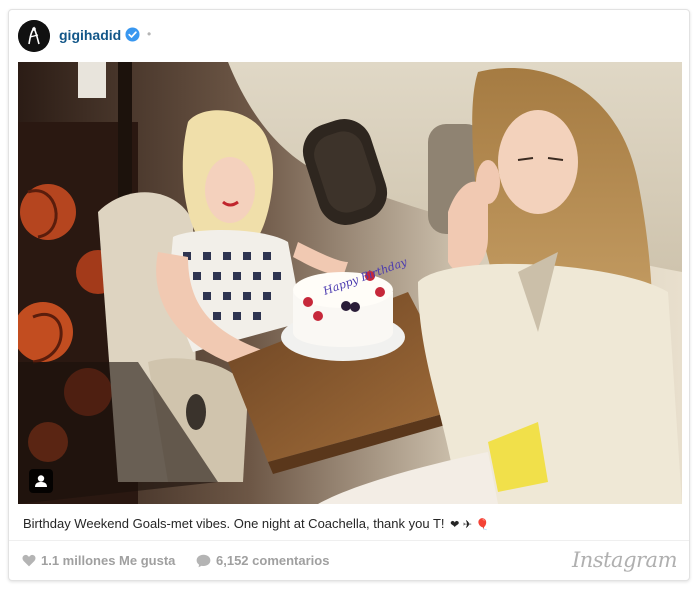 This screenshot has height=590, width=700. I want to click on person-icon, so click(41, 481).